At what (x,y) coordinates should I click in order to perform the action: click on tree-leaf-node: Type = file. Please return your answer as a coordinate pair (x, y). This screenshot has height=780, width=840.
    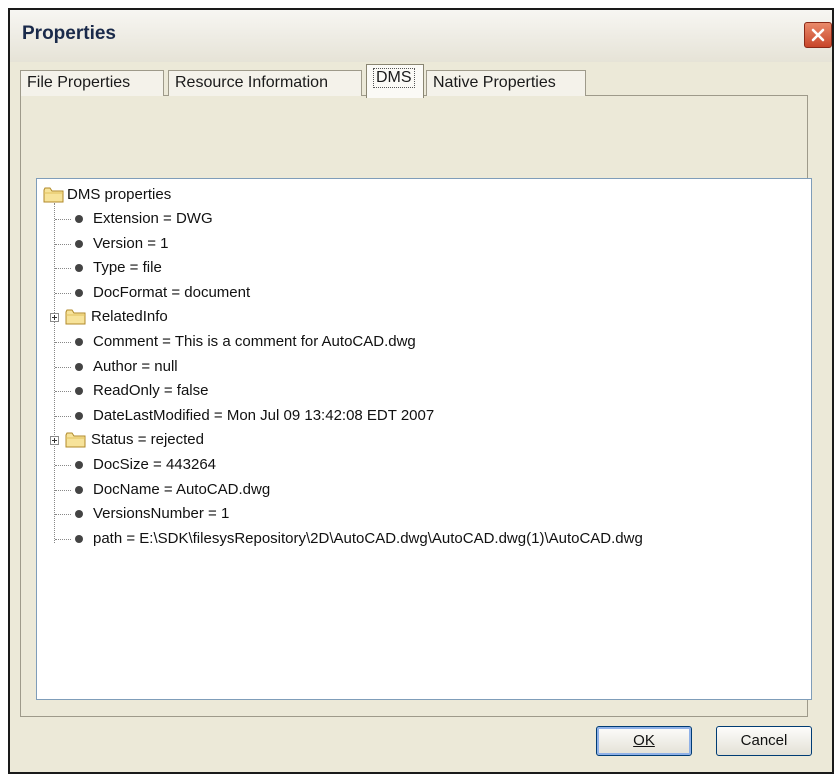
    Looking at the image, I should click on (422, 268).